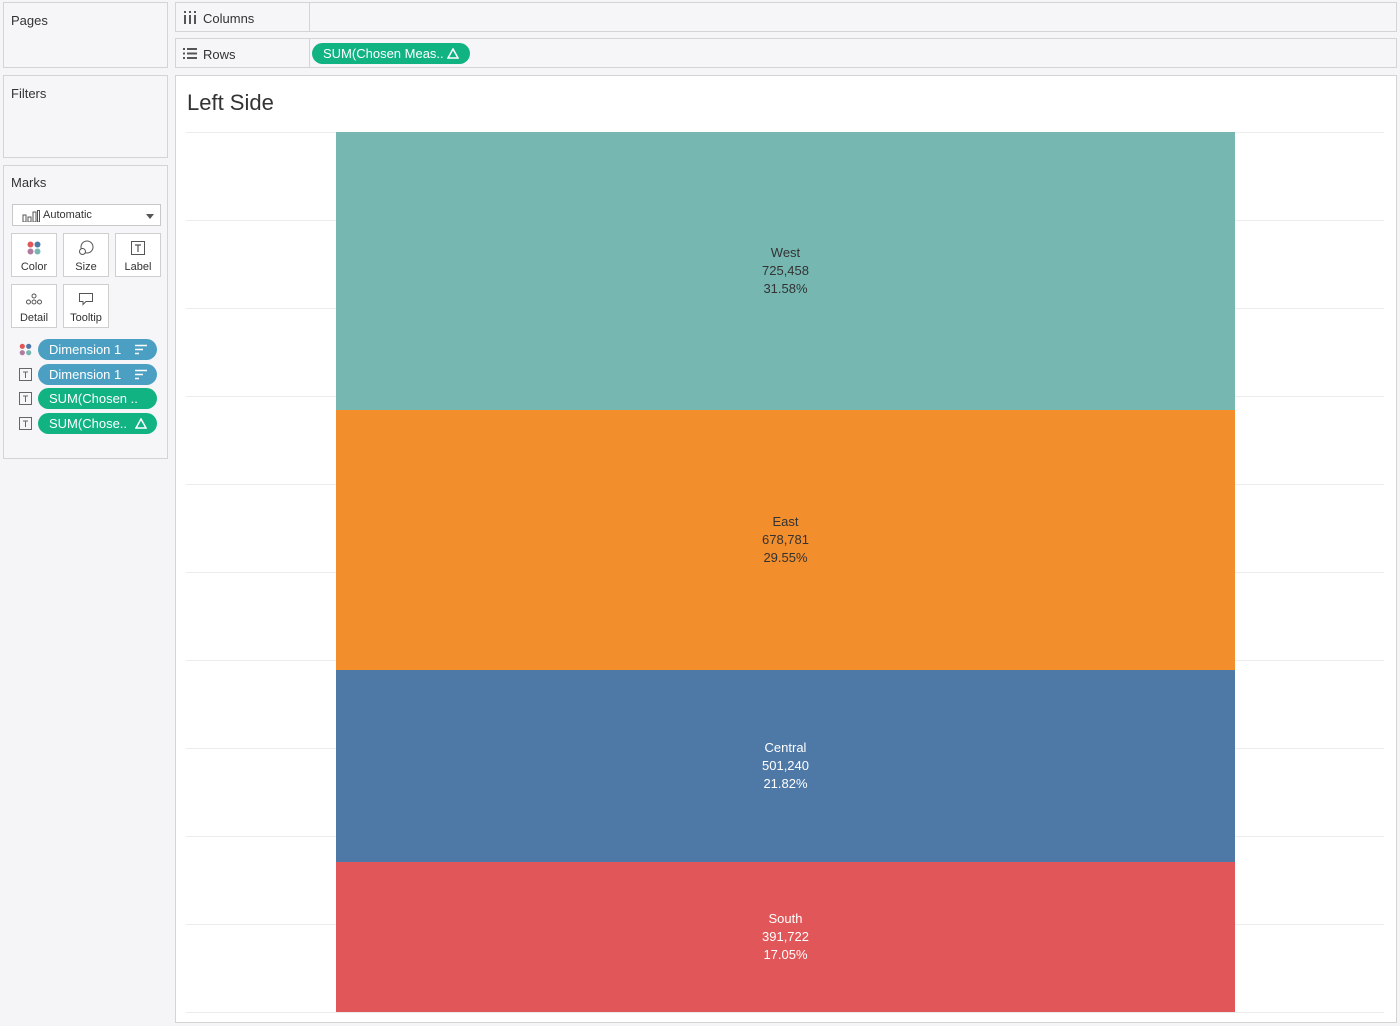 This screenshot has width=1400, height=1026. I want to click on gridline, so click(785, 1012).